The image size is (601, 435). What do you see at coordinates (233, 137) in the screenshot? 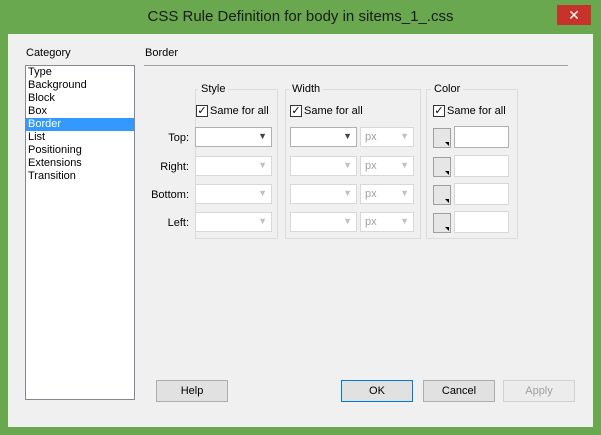
I see `top-style-select: ▼` at bounding box center [233, 137].